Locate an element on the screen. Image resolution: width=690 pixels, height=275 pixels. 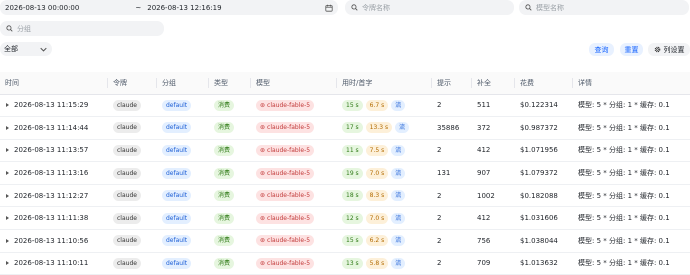
first-token-tag: 6.2 s is located at coordinates (377, 241).